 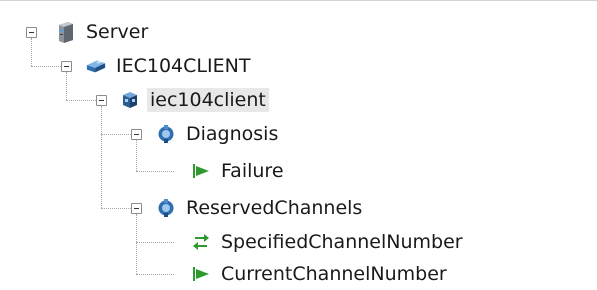 What do you see at coordinates (66, 32) in the screenshot?
I see `server-icon` at bounding box center [66, 32].